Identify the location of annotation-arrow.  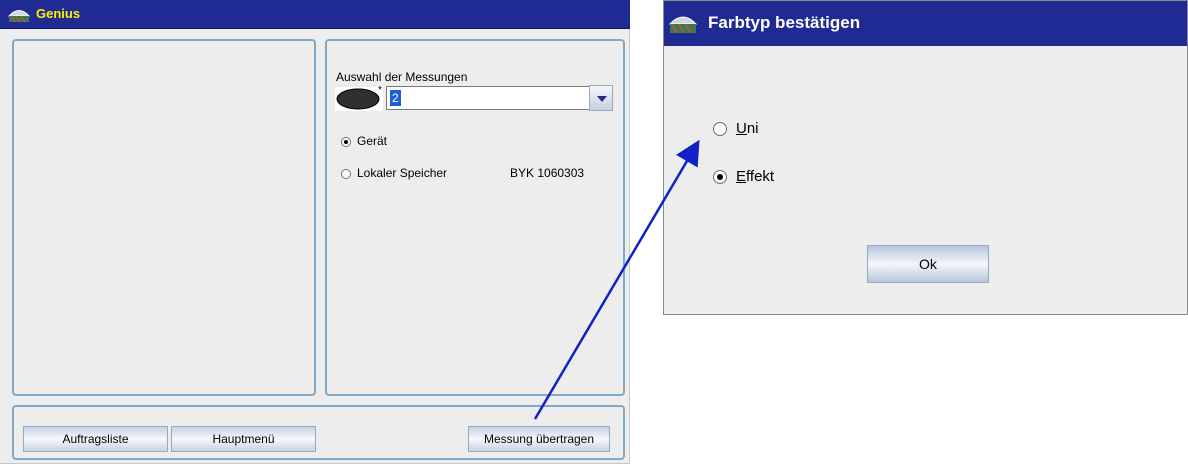
(616, 279).